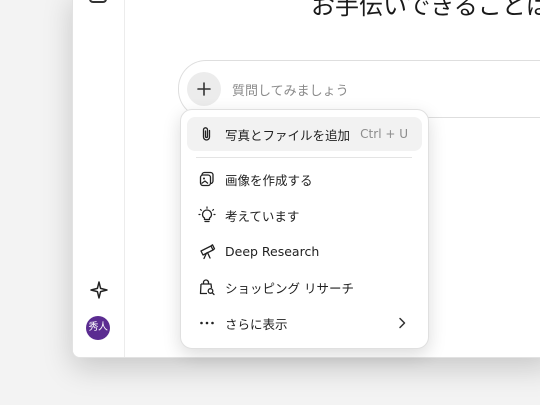 The image size is (540, 405). What do you see at coordinates (207, 251) in the screenshot?
I see `telescope-icon` at bounding box center [207, 251].